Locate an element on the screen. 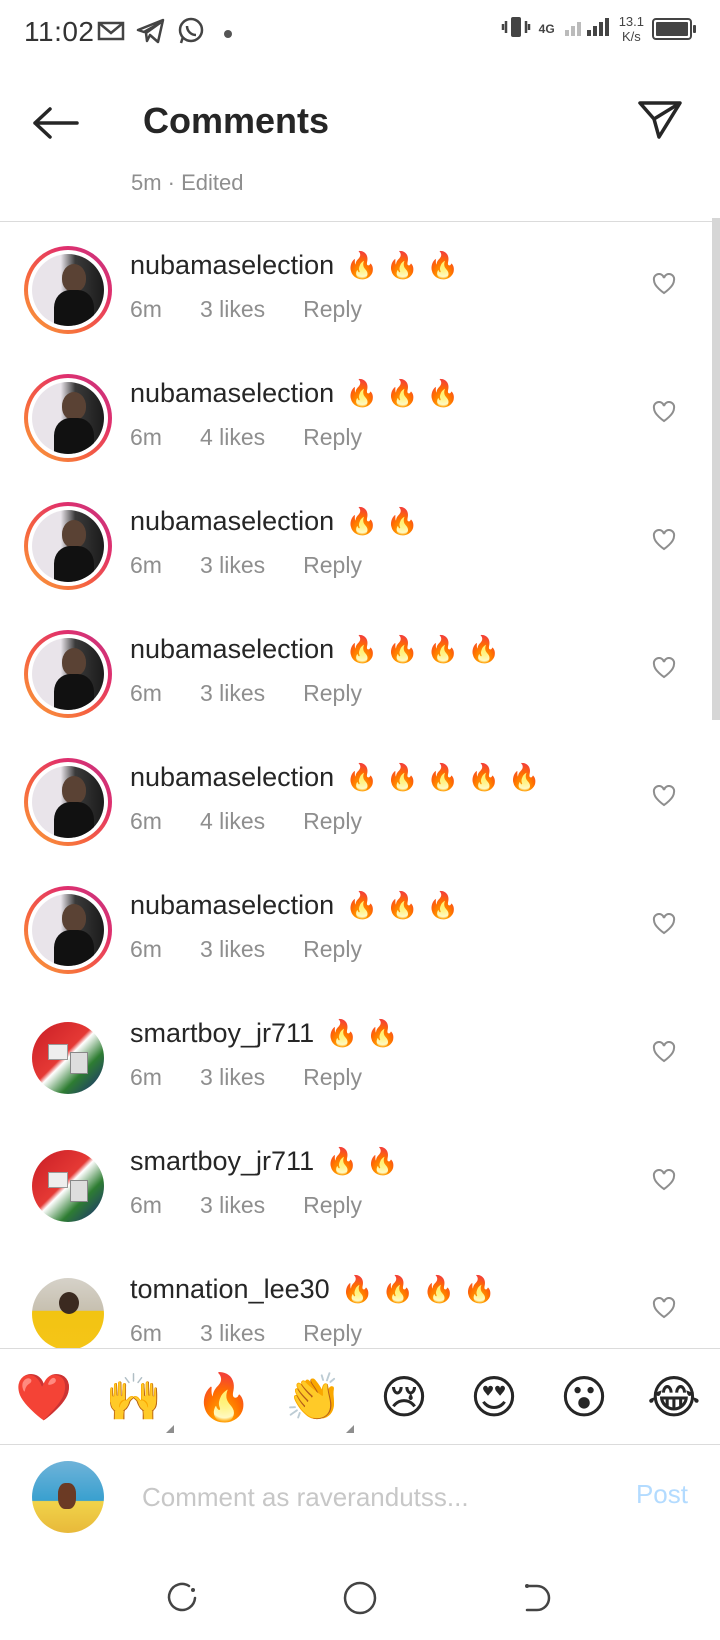 Image resolution: width=720 pixels, height=1640 pixels. system-nav-bar is located at coordinates (360, 1598).